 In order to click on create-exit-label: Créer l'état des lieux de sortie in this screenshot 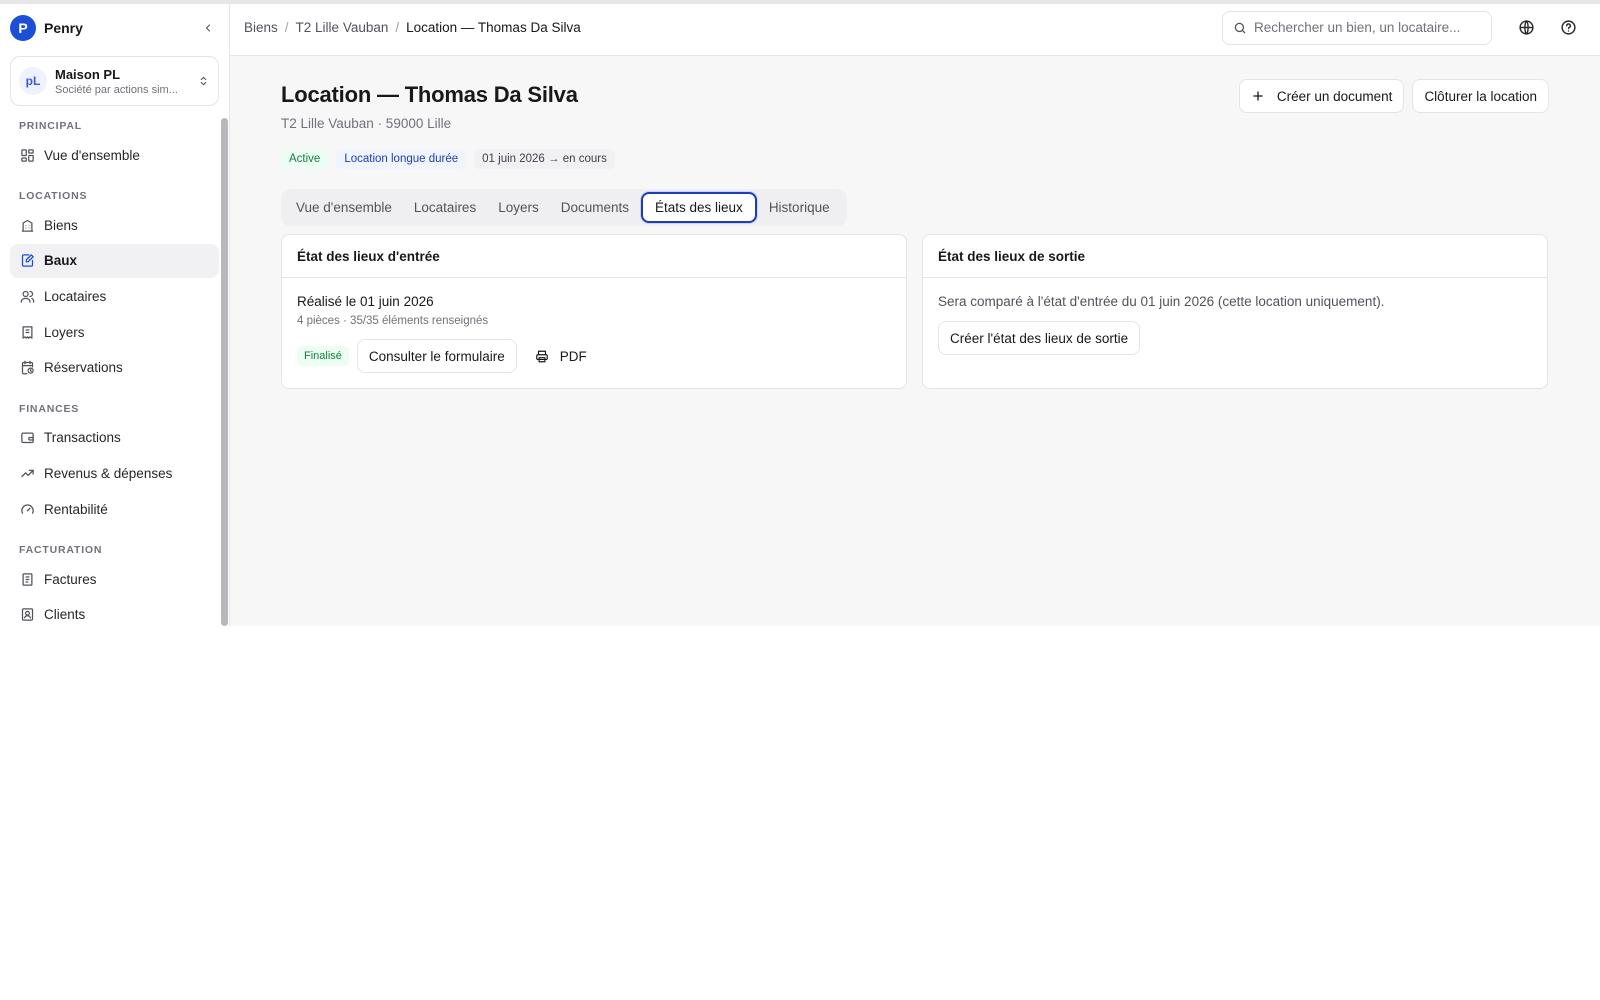, I will do `click(1039, 338)`.